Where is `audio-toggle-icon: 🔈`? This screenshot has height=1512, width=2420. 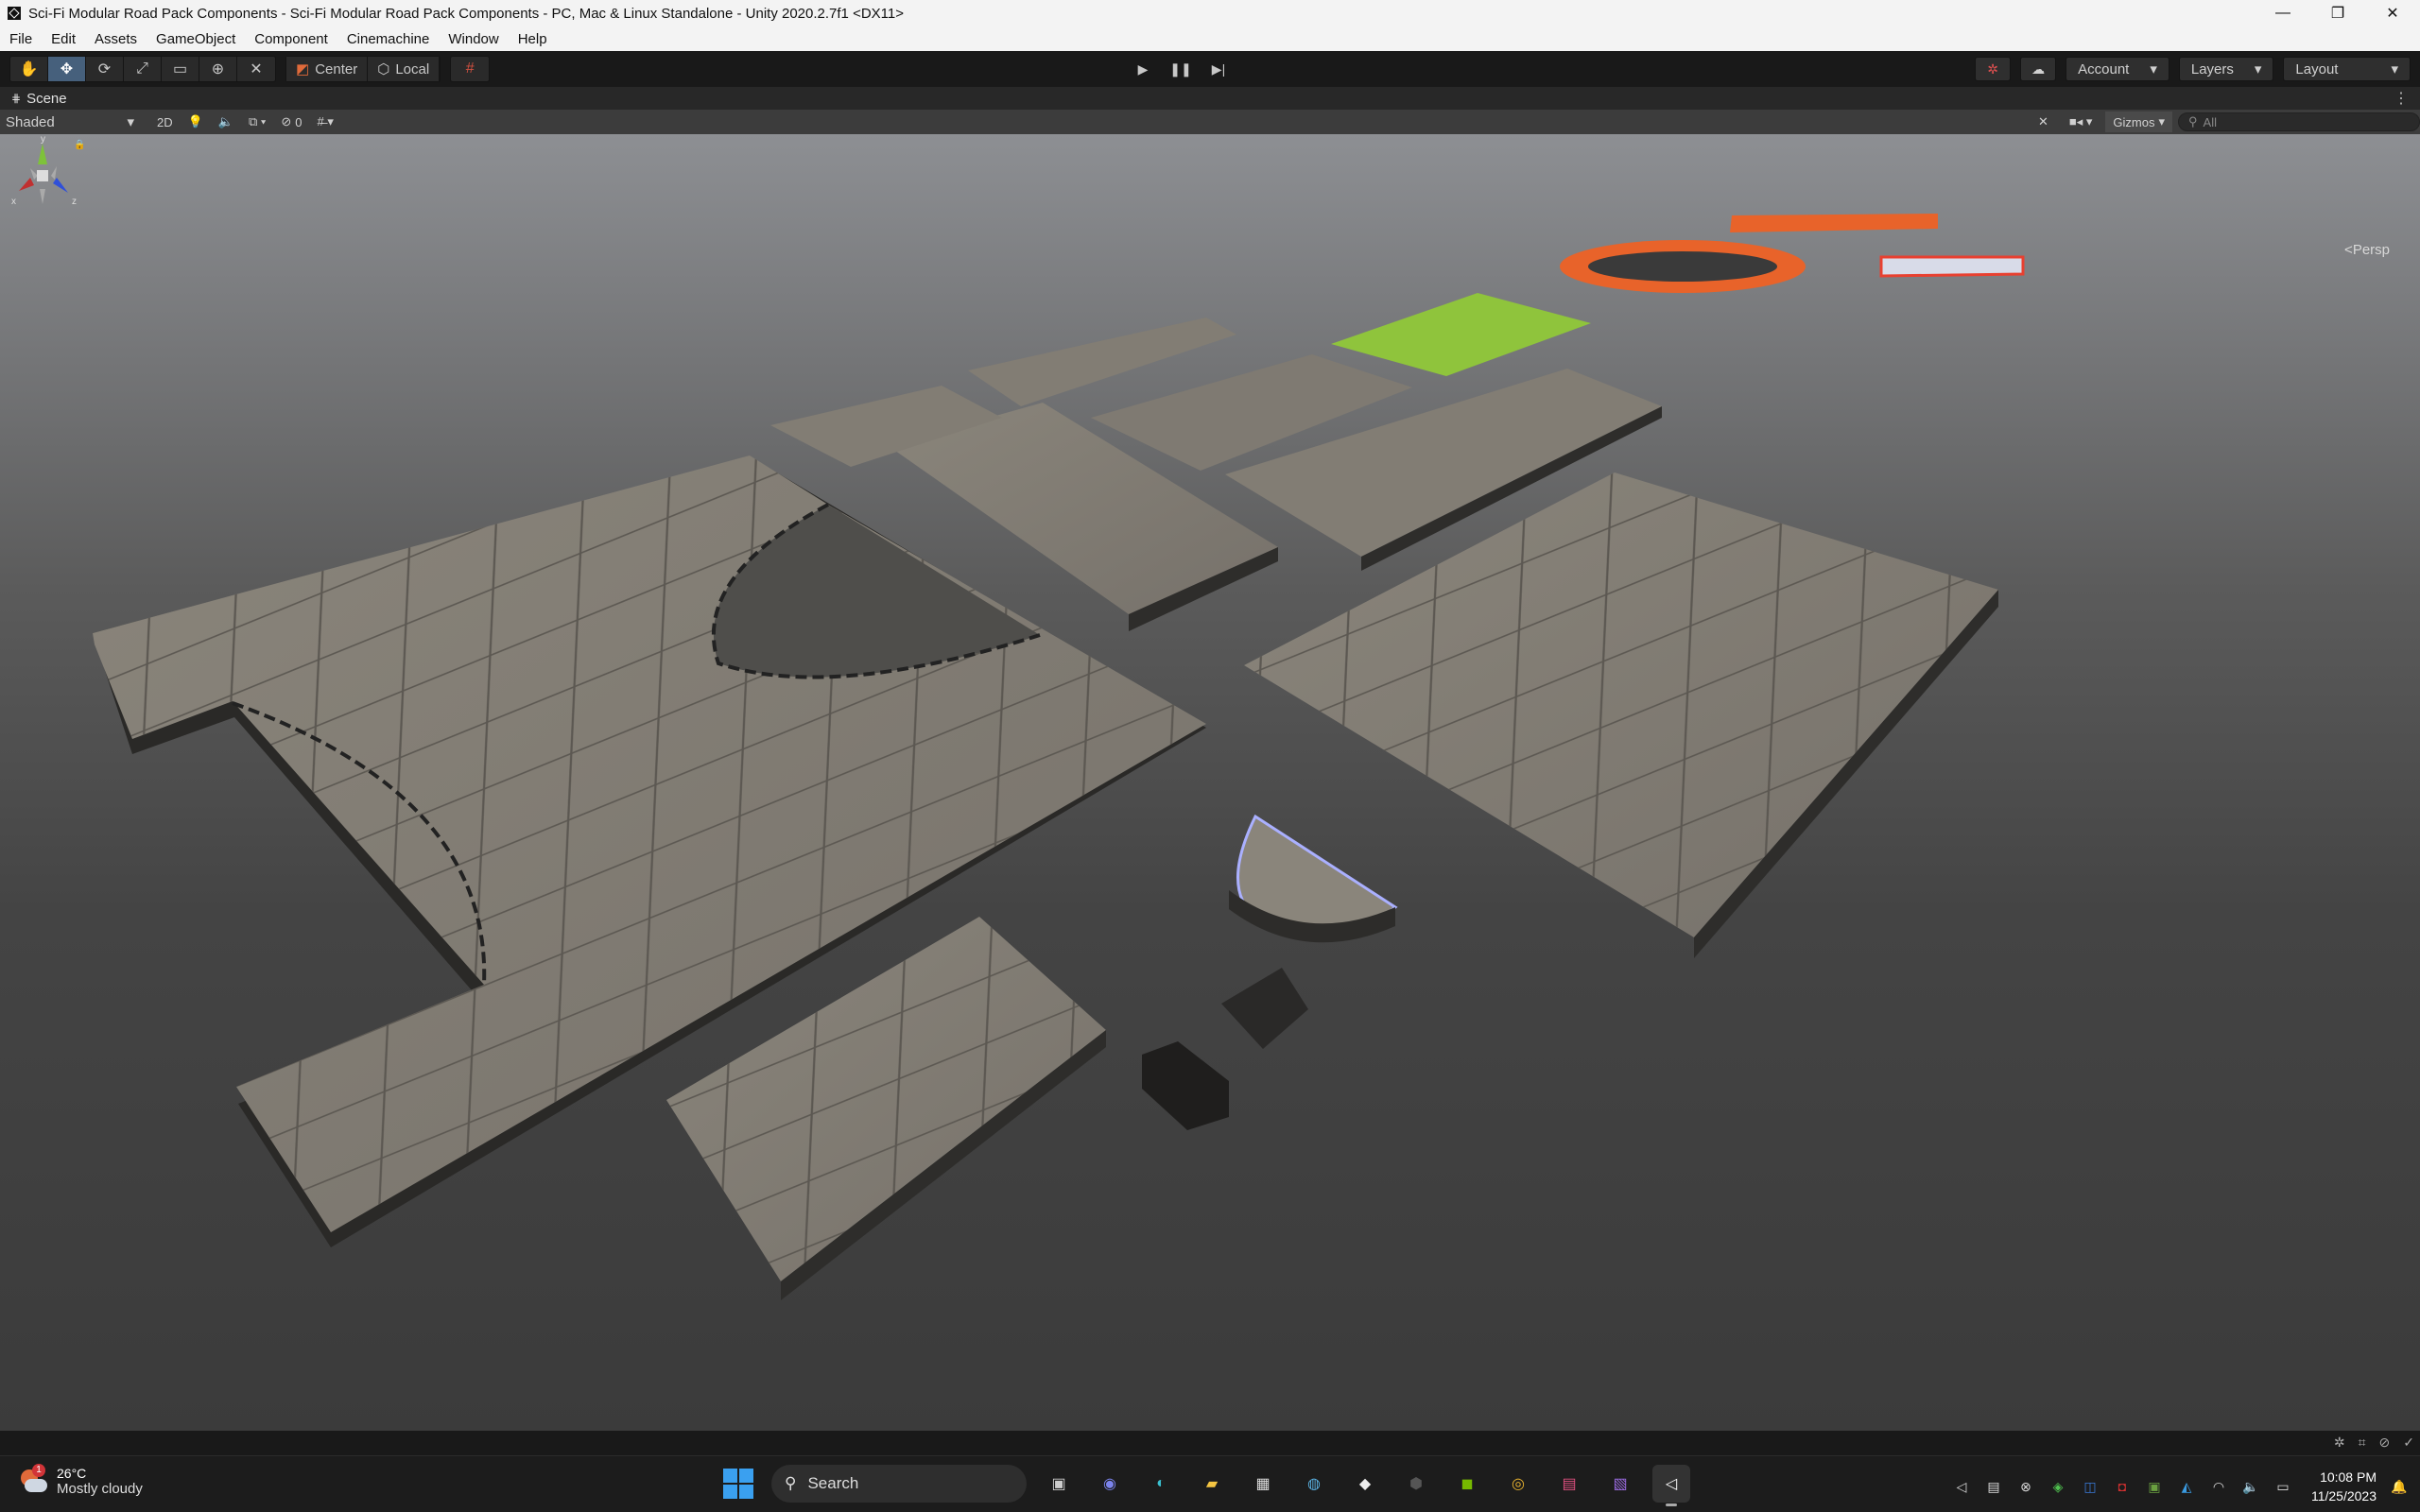
audio-toggle-icon: 🔈 is located at coordinates (226, 122).